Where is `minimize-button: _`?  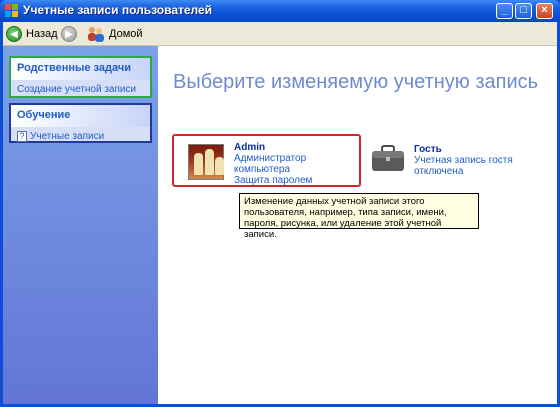 minimize-button: _ is located at coordinates (504, 11).